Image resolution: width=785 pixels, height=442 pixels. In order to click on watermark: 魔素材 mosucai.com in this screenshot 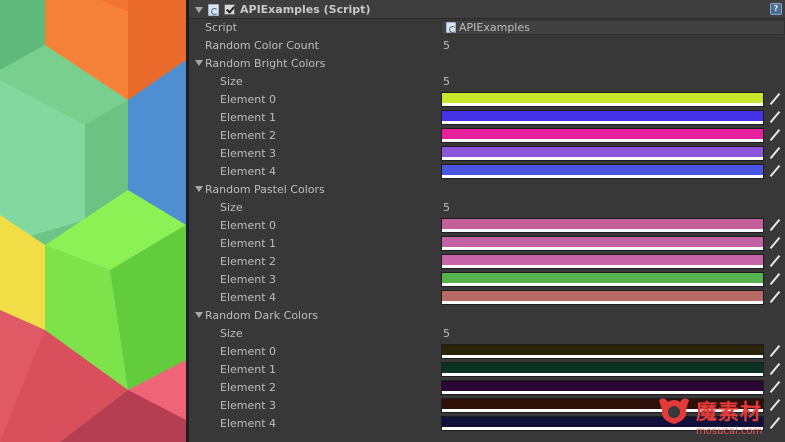, I will do `click(717, 419)`.